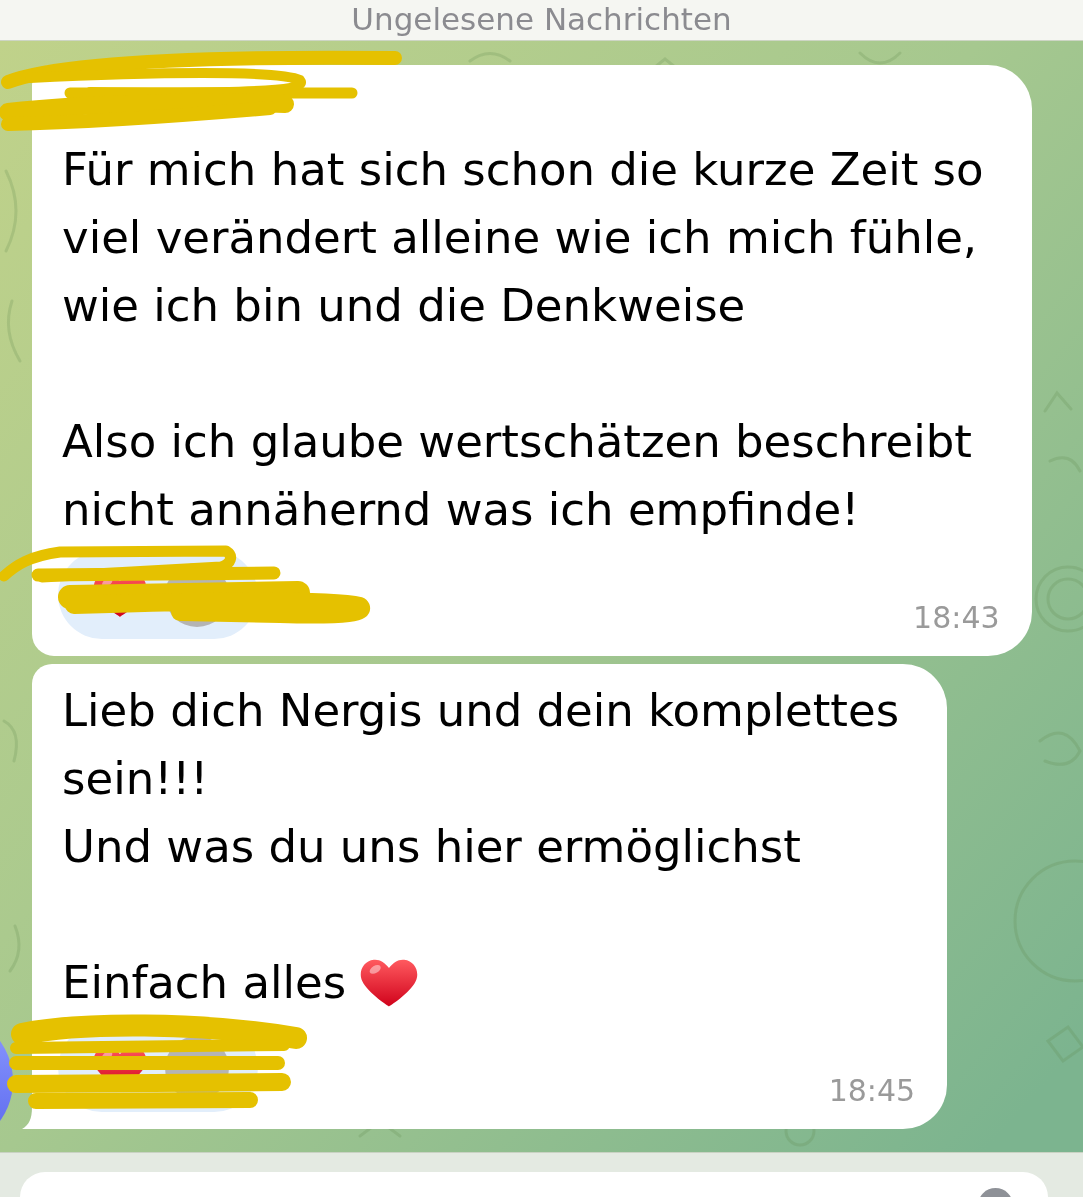 The width and height of the screenshot is (1083, 1197). Describe the element at coordinates (523, 238) in the screenshot. I see `message-text: Für mich hat sich schon die kurze Zeit so viel verändert alleine wie ich mich fühle, wie ich bin und die Denkweise` at that location.